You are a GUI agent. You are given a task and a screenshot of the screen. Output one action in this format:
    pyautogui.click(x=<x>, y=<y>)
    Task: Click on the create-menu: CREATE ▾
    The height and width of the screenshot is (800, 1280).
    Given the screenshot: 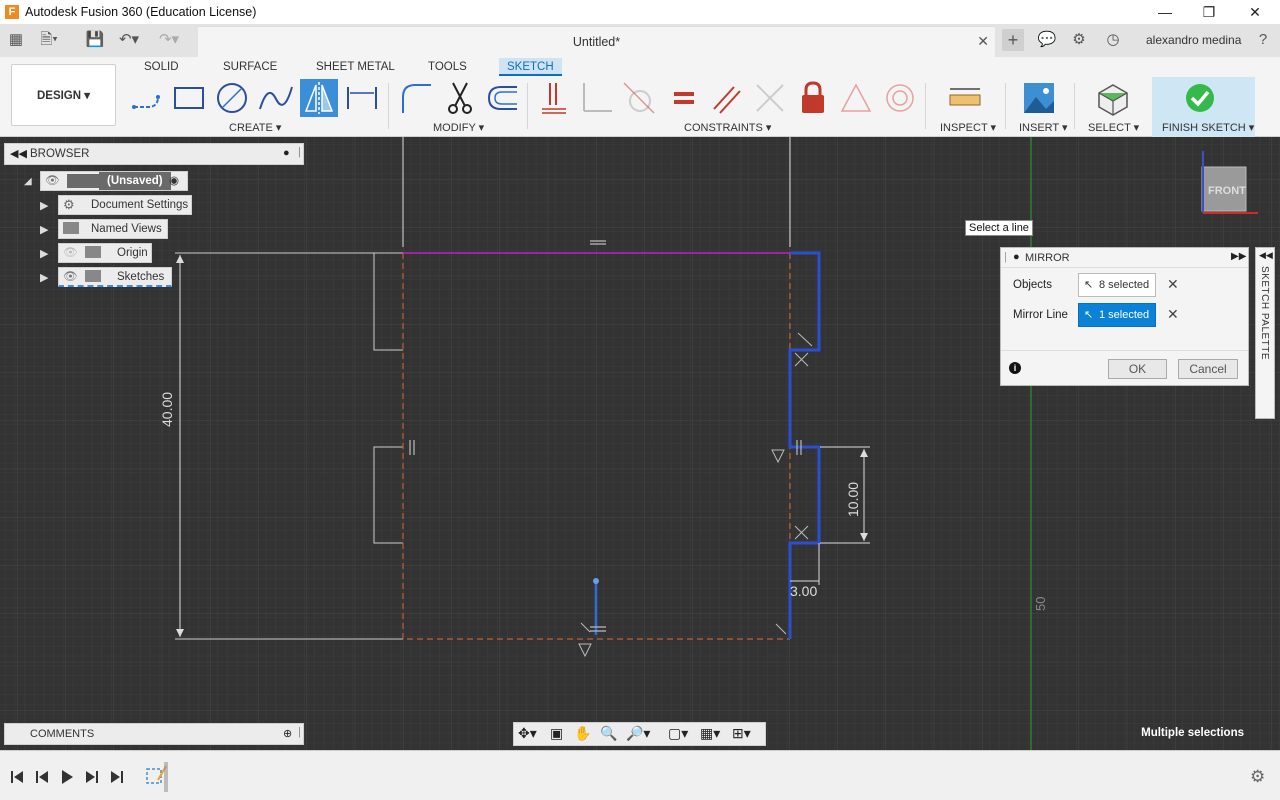 What is the action you would take?
    pyautogui.click(x=255, y=127)
    